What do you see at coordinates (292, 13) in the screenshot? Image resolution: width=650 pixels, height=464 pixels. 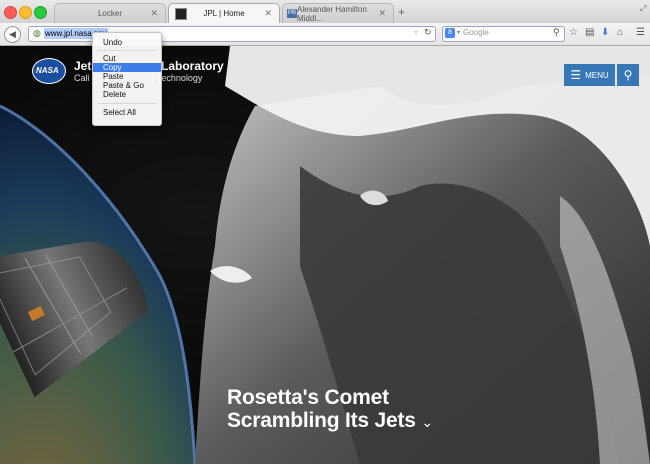 I see `favicon-icon: PB` at bounding box center [292, 13].